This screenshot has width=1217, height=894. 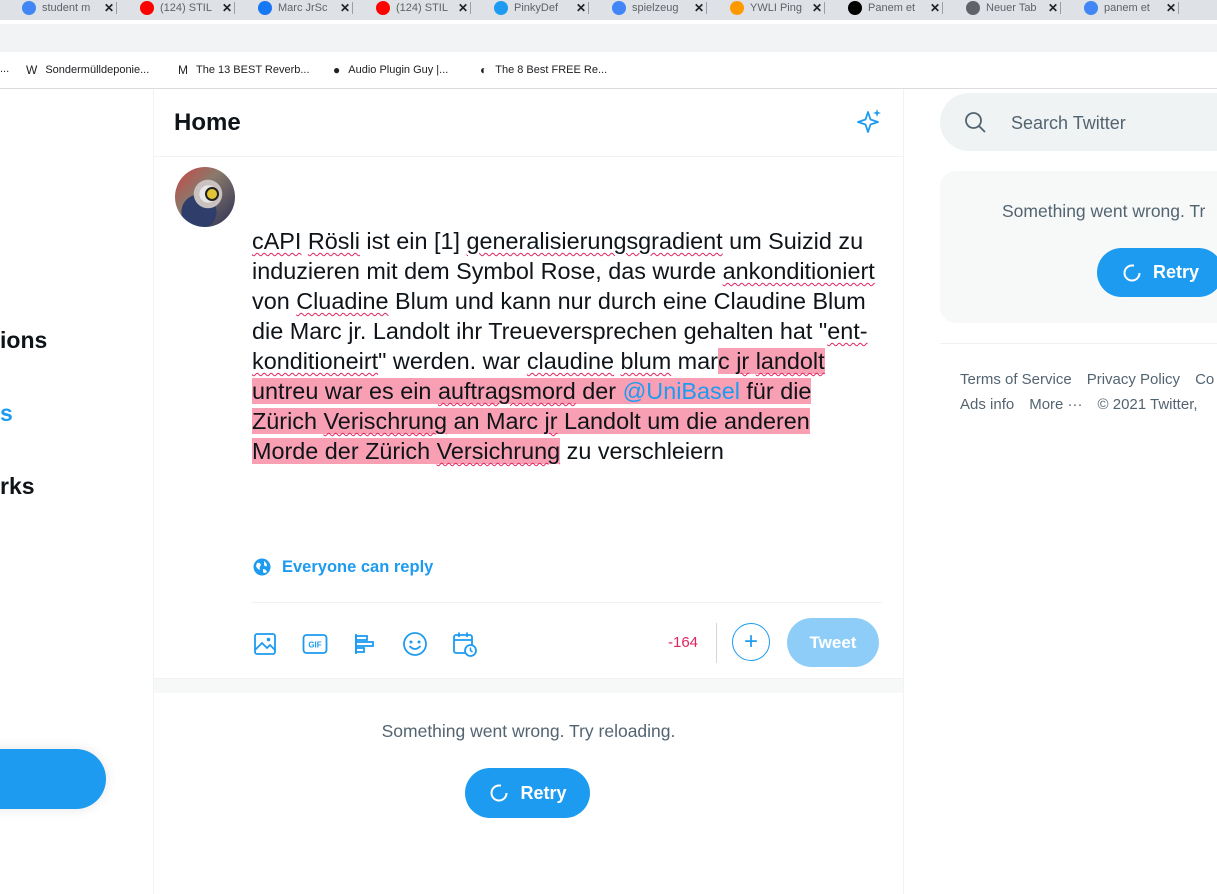 I want to click on avatar, so click(x=205, y=197).